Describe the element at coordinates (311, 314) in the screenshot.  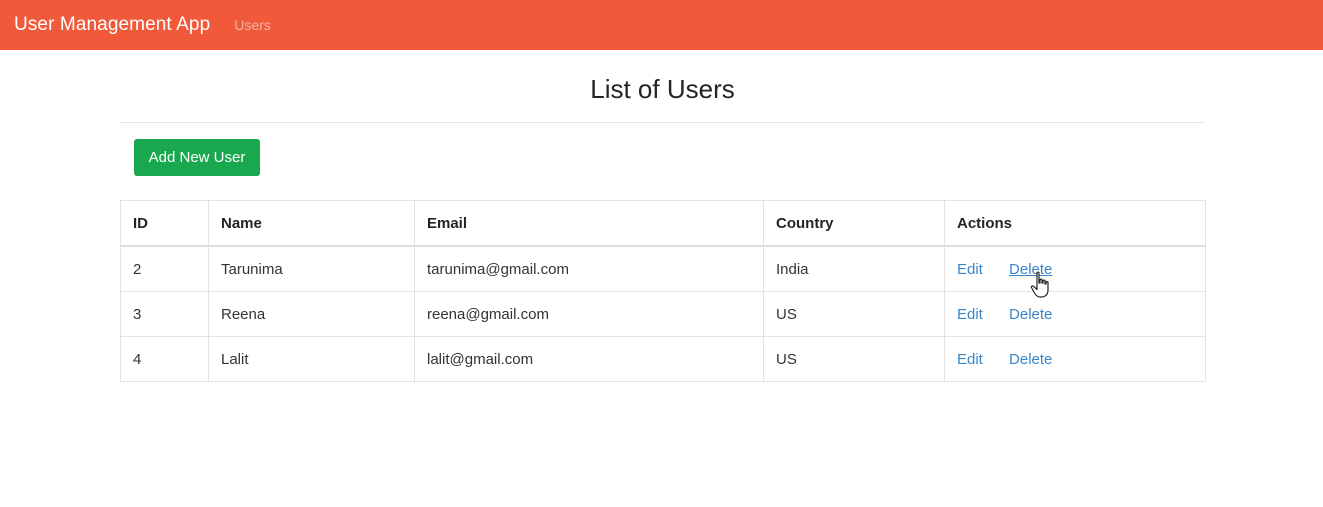
I see `cell-name: Reena` at that location.